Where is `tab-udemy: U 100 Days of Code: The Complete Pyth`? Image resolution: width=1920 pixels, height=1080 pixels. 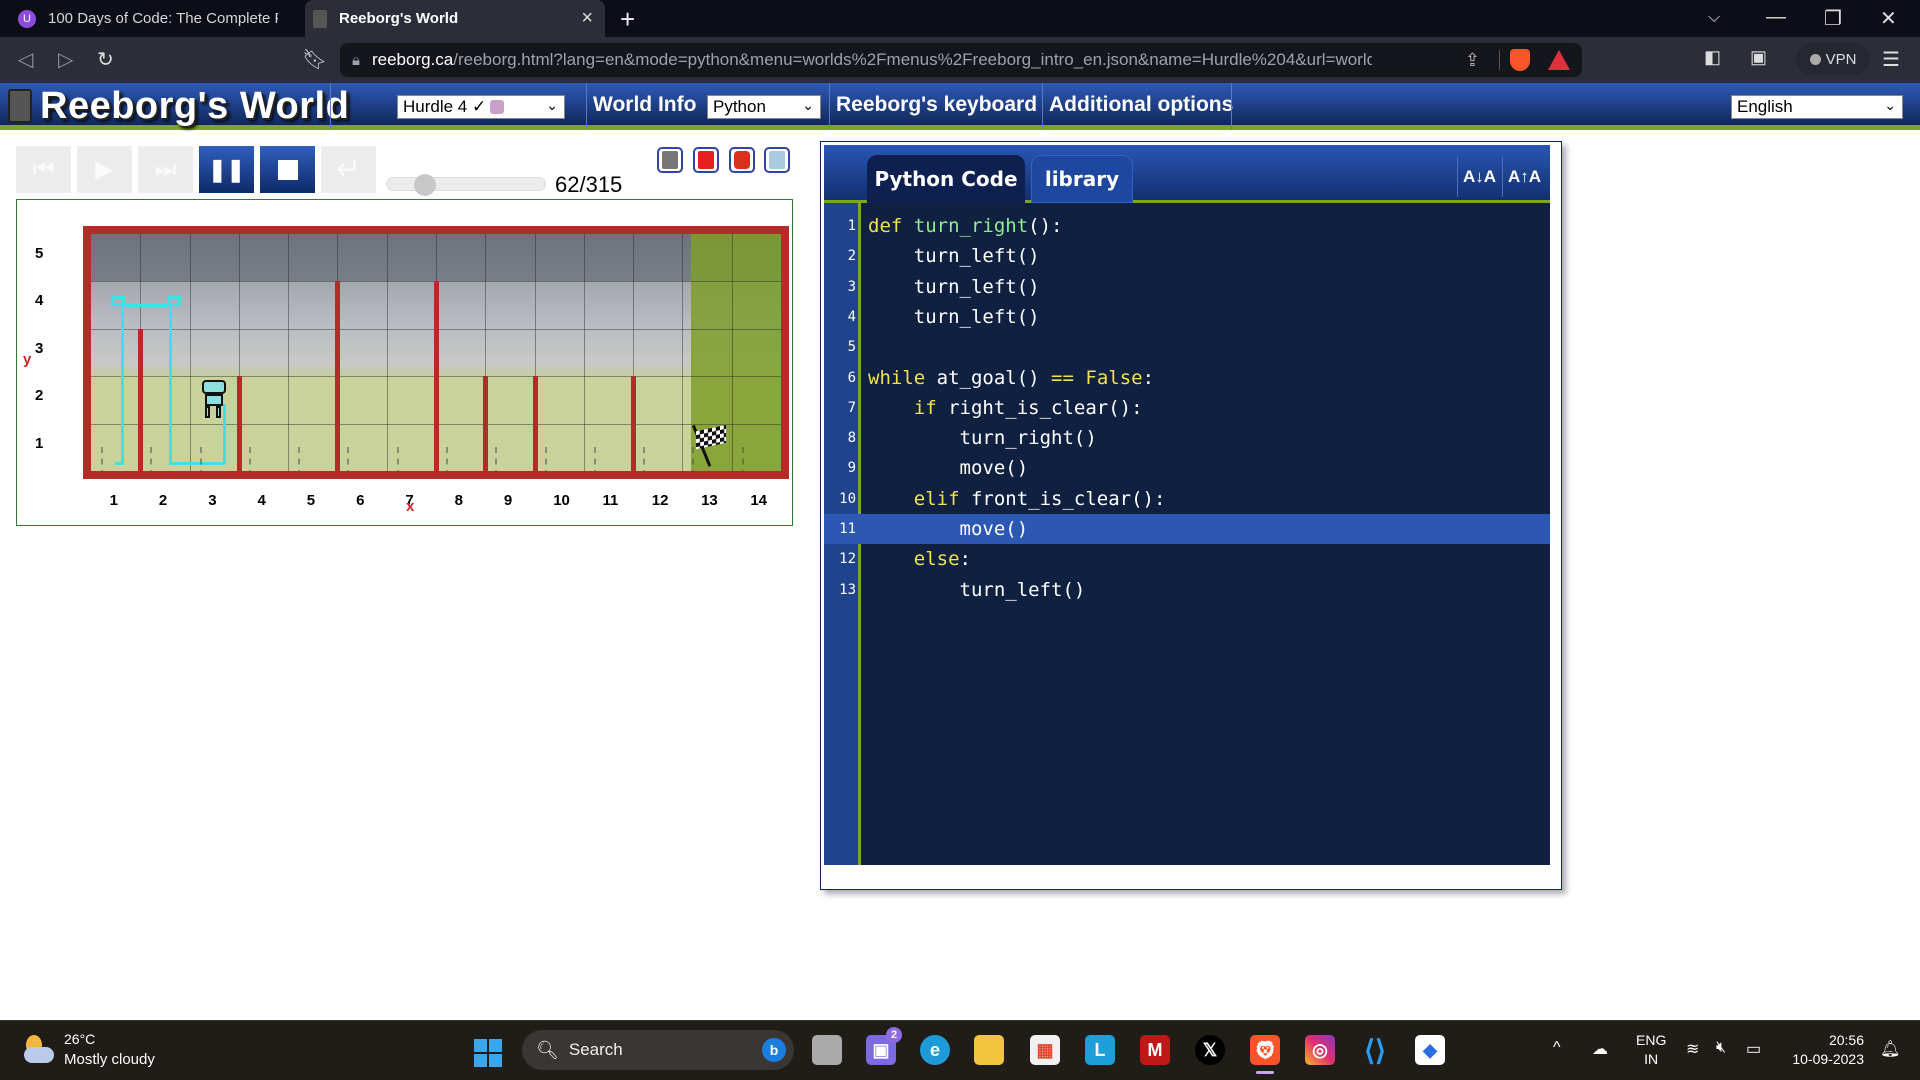 tab-udemy: U 100 Days of Code: The Complete Pyth is located at coordinates (160, 18).